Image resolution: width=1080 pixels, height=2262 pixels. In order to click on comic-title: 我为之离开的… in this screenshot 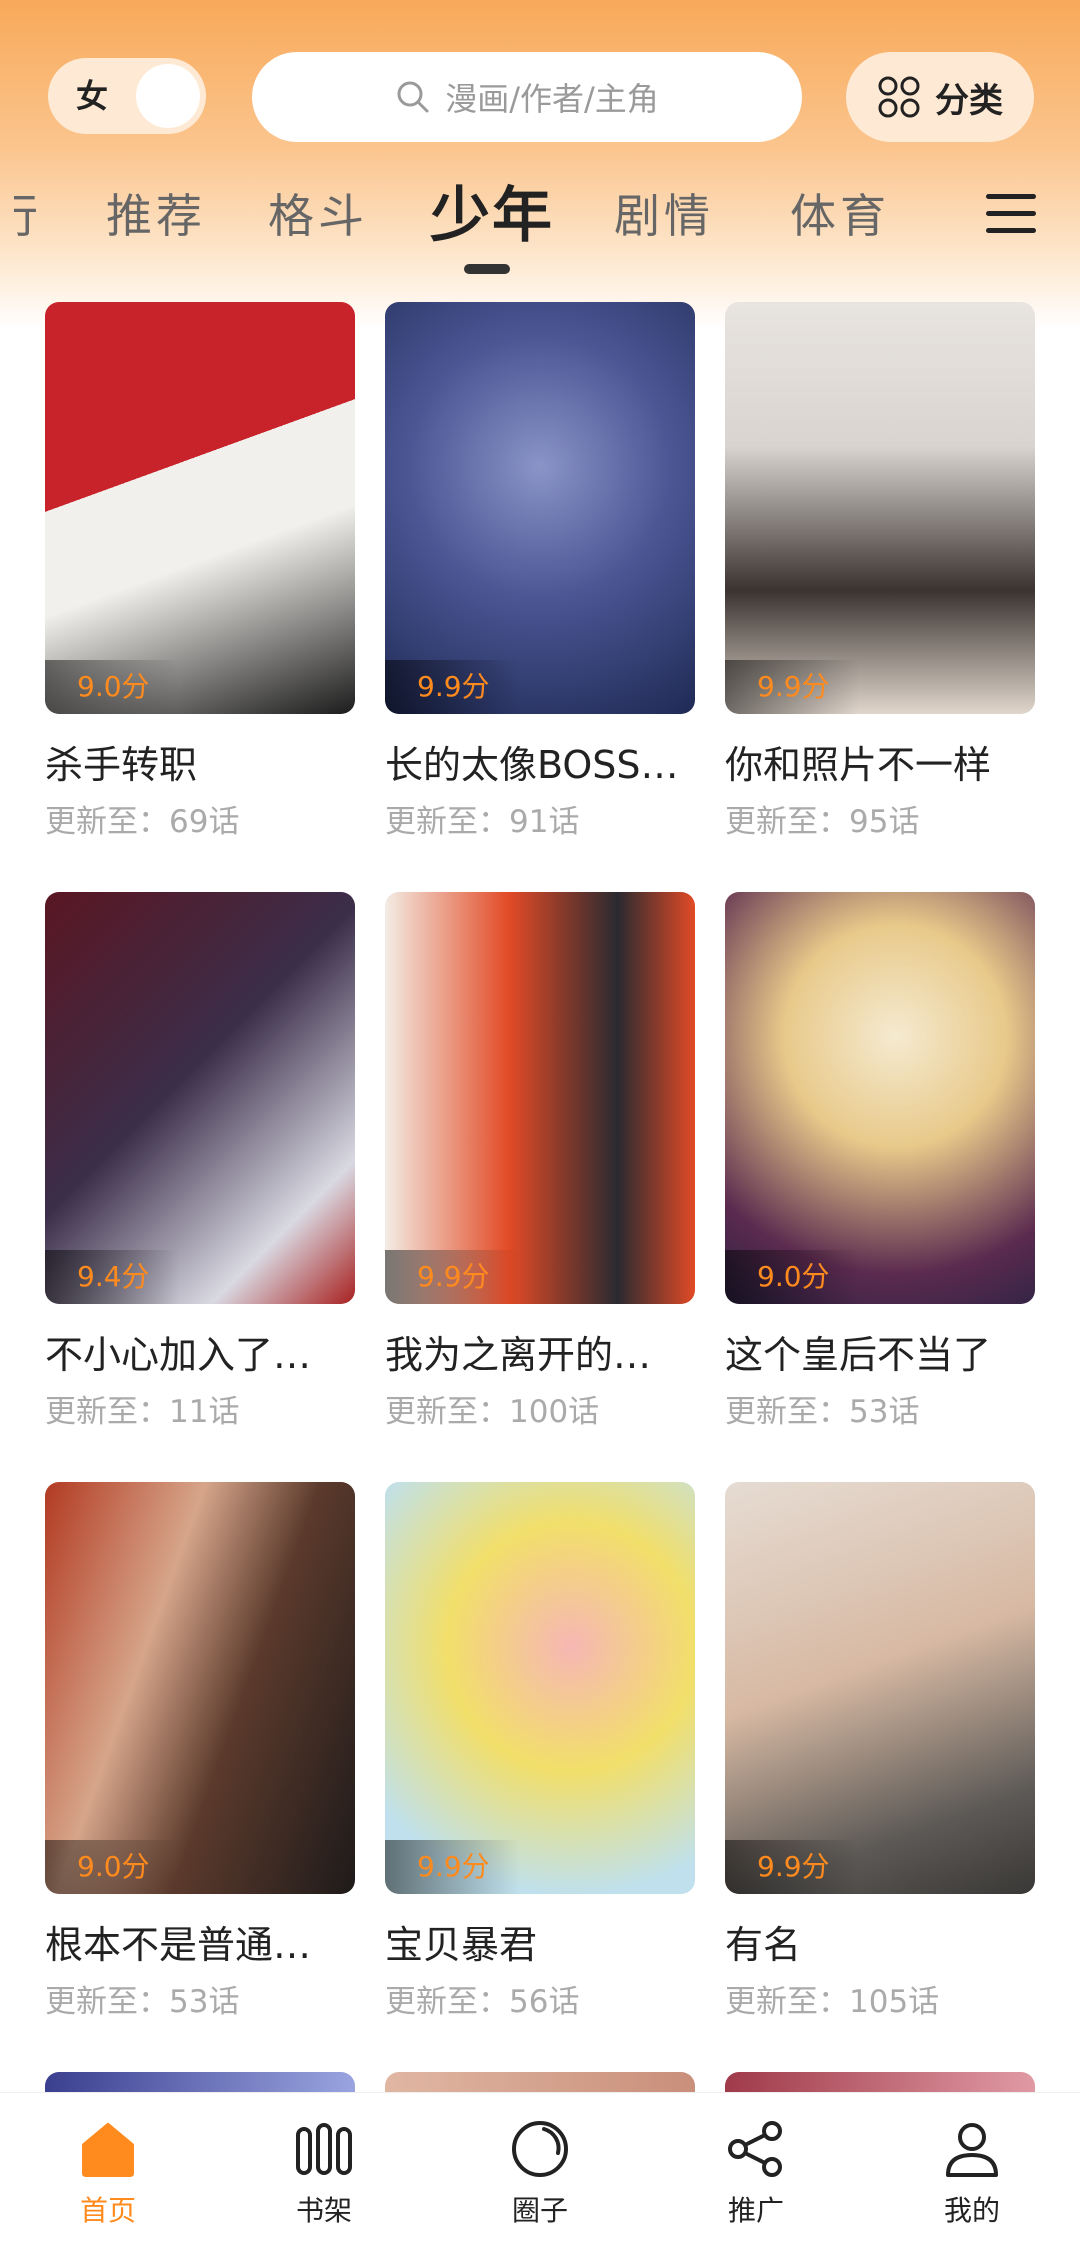, I will do `click(550, 1351)`.